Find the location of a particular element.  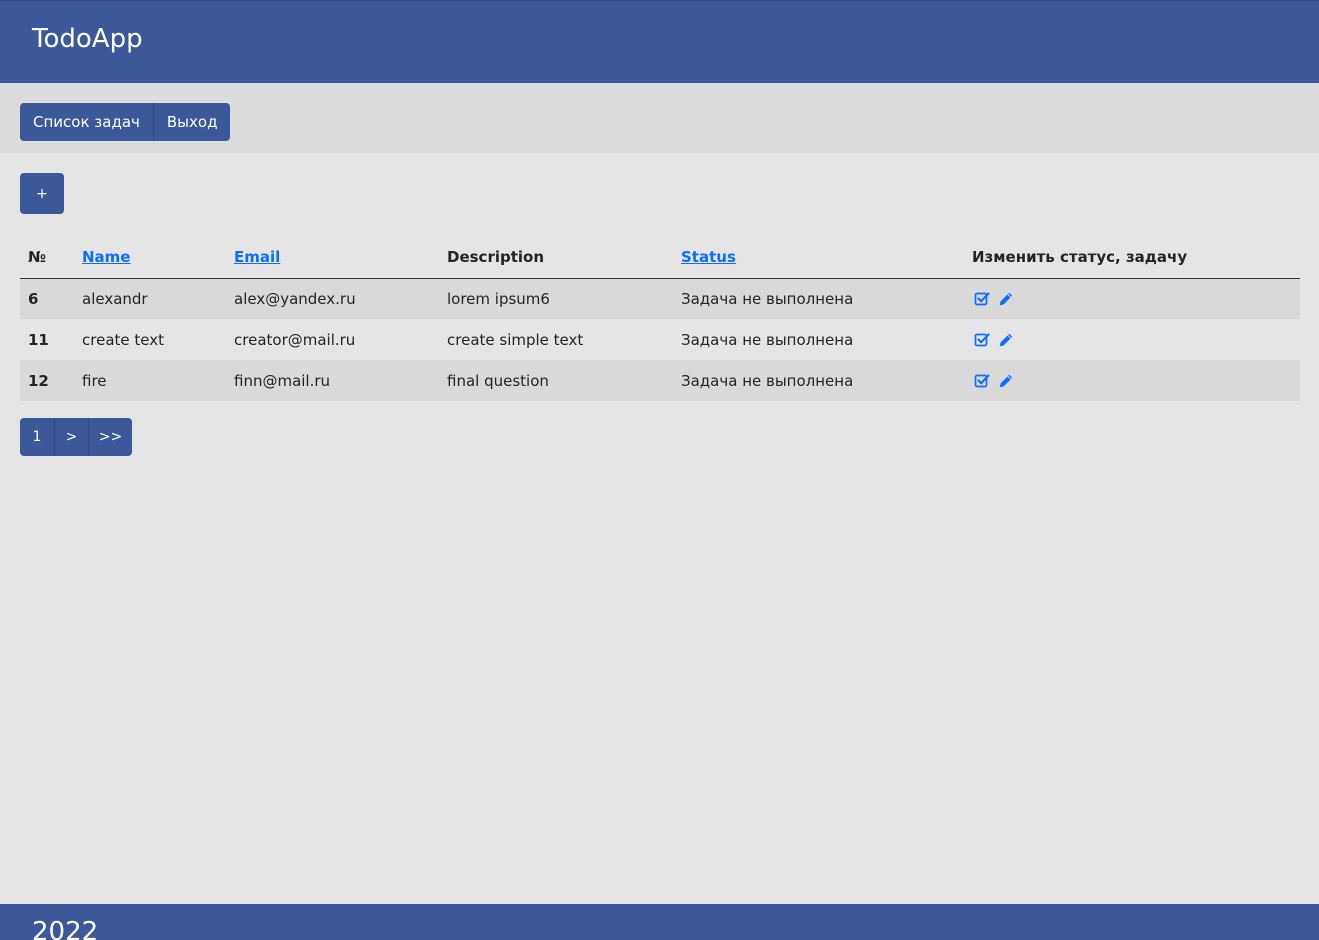

sort-by-email-link: Email is located at coordinates (257, 257).